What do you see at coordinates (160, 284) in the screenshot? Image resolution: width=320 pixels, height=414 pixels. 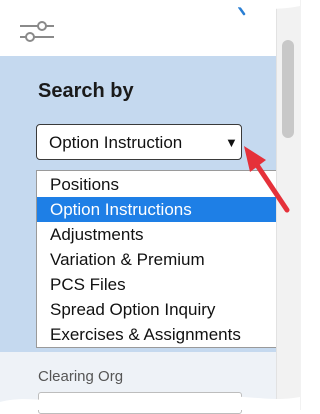 I see `dropdown-option-pcs-files: PCS Files` at bounding box center [160, 284].